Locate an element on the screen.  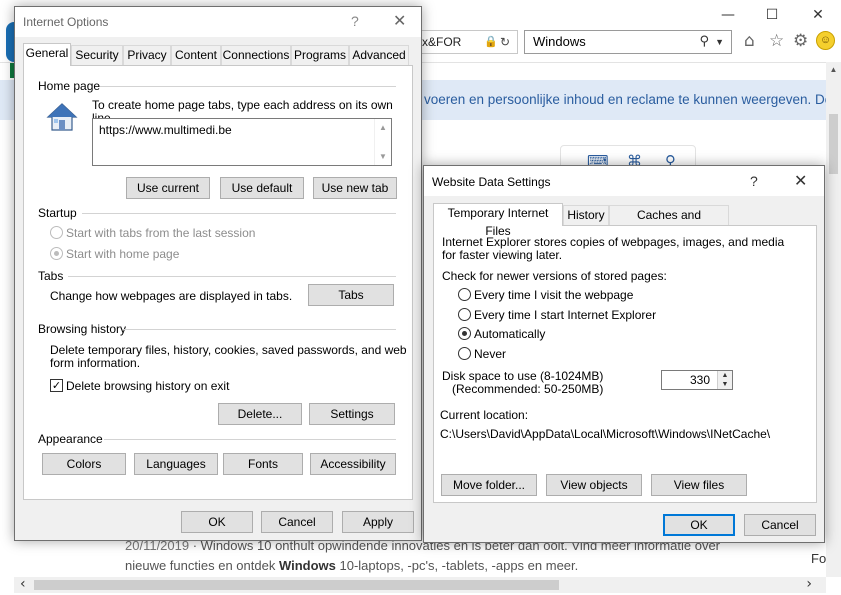
tab-history: History is located at coordinates (586, 215).